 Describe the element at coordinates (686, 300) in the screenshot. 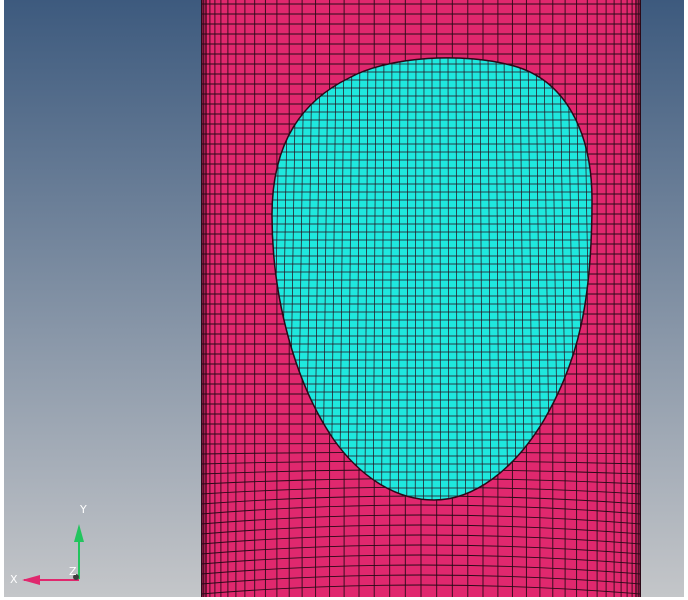

I see `viewport-right-border` at that location.